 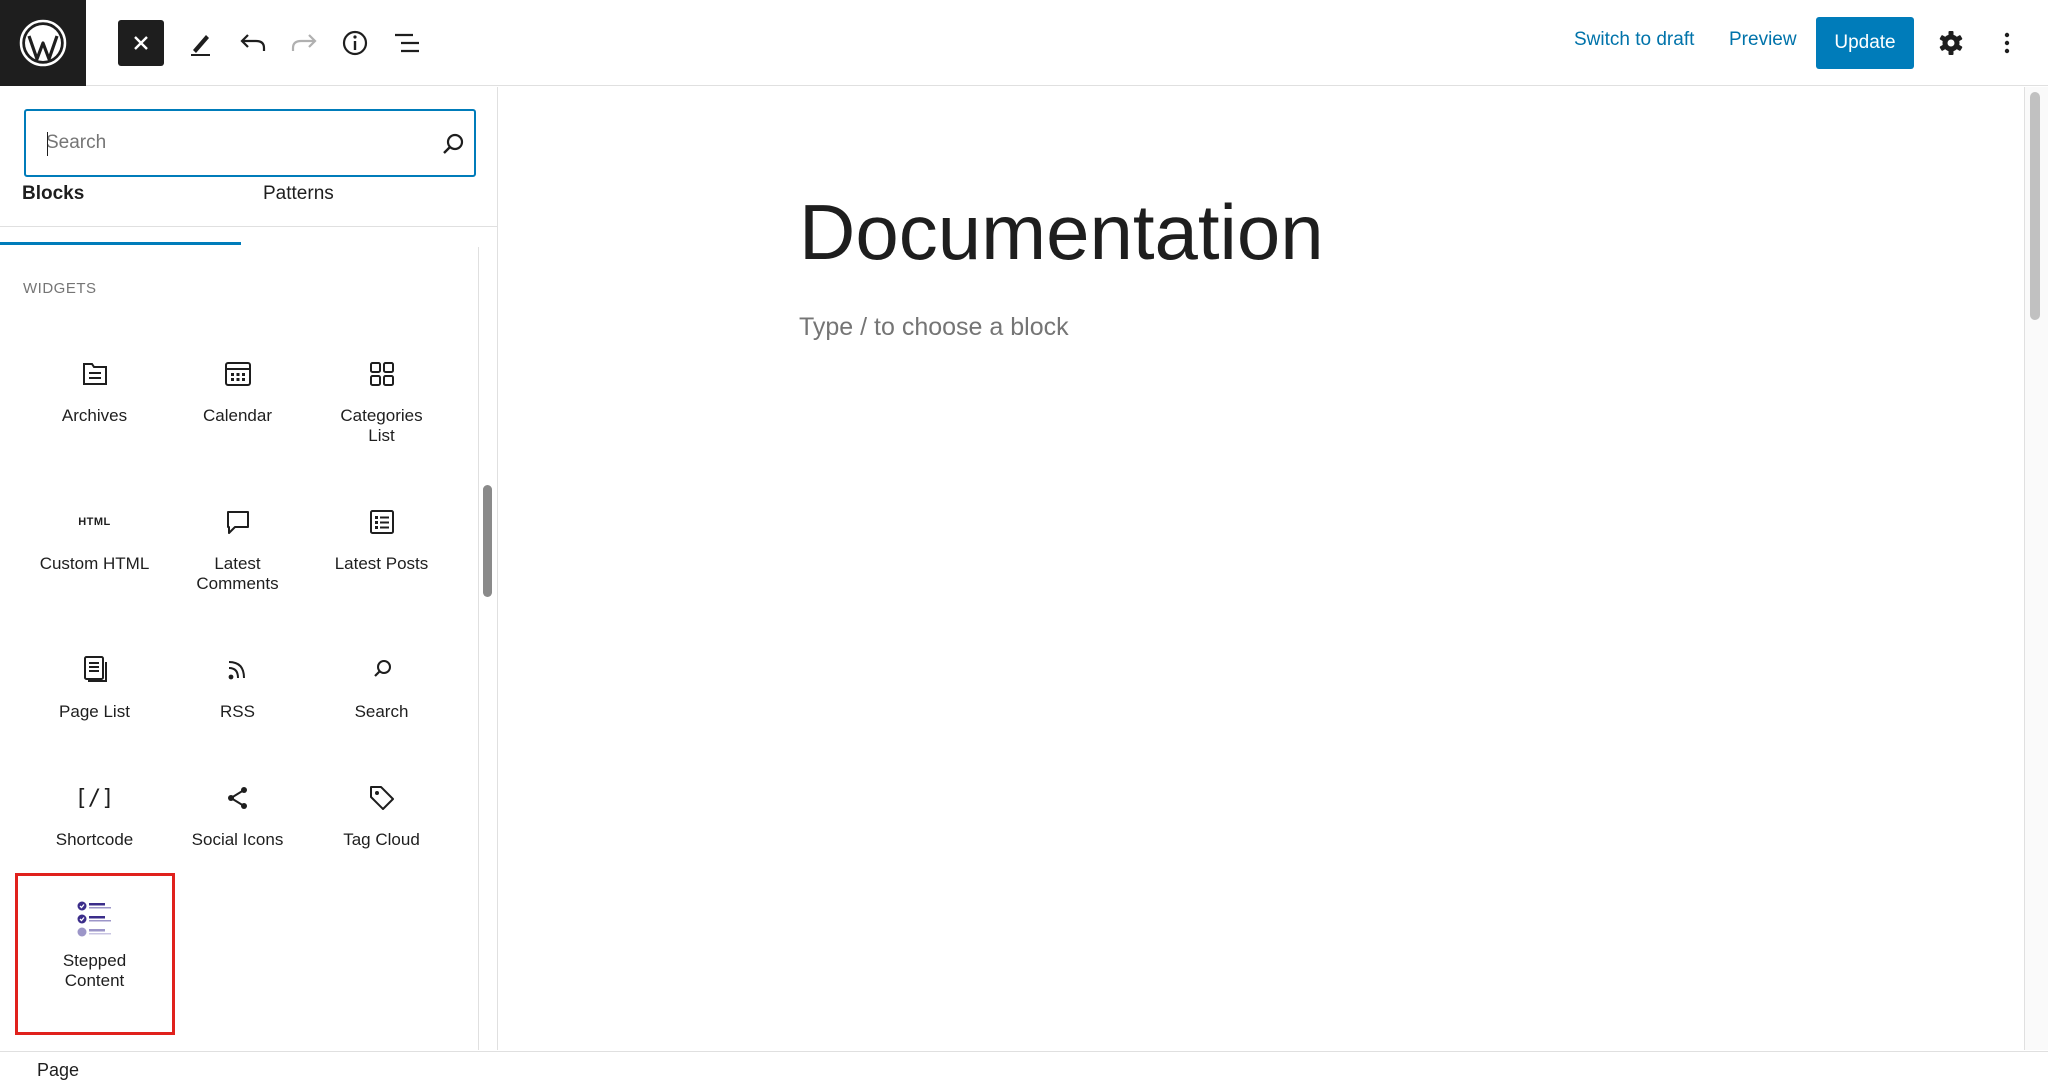 What do you see at coordinates (237, 548) in the screenshot?
I see `block-latest-comments: Latest Comments` at bounding box center [237, 548].